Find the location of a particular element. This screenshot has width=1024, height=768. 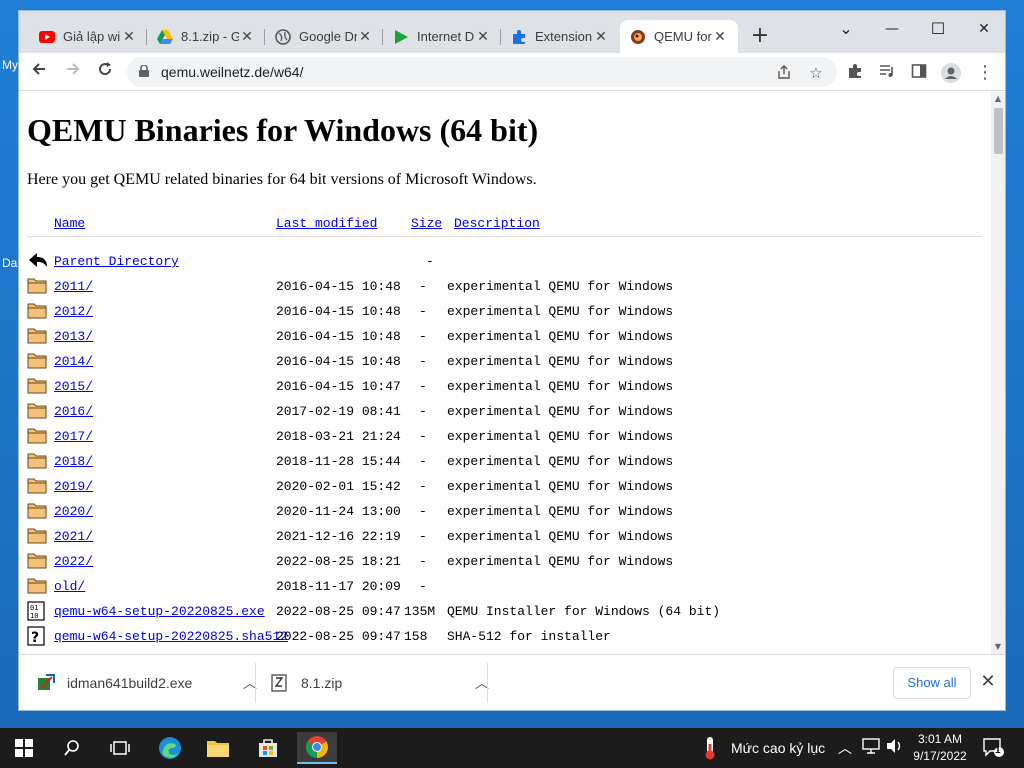

listing-link: 2013/ is located at coordinates (73, 336).